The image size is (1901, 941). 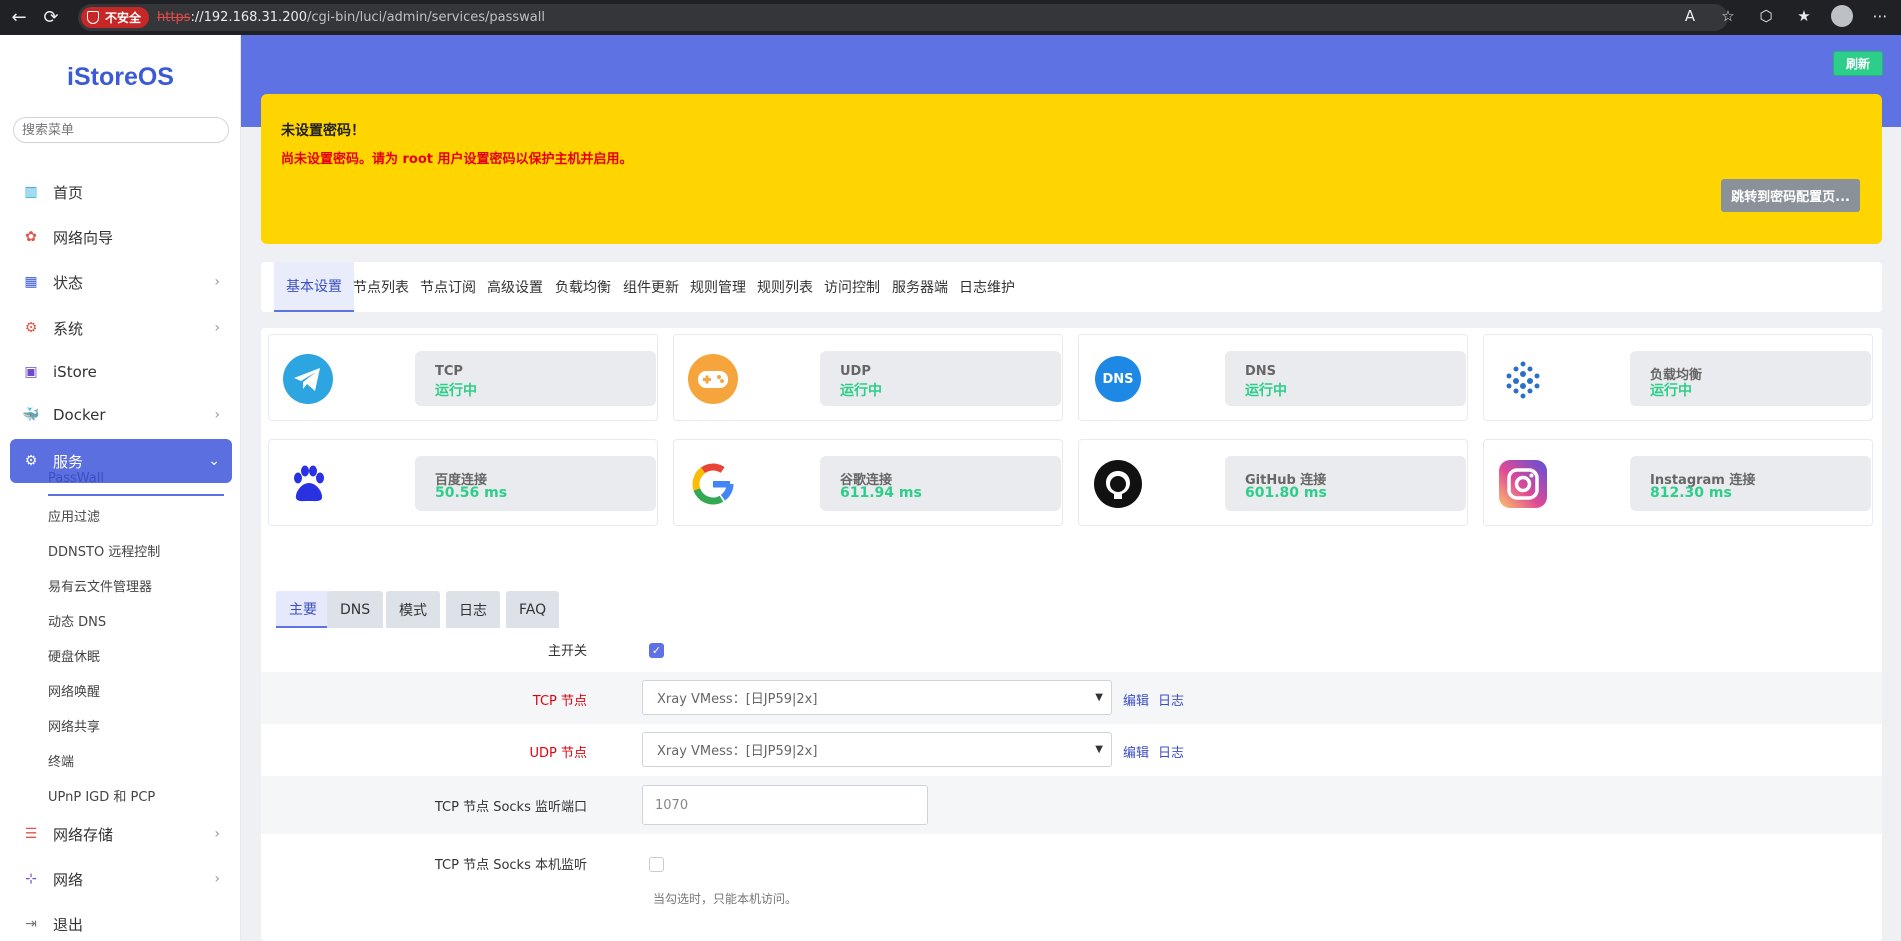 What do you see at coordinates (31, 834) in the screenshot?
I see `storage-icon: ☰` at bounding box center [31, 834].